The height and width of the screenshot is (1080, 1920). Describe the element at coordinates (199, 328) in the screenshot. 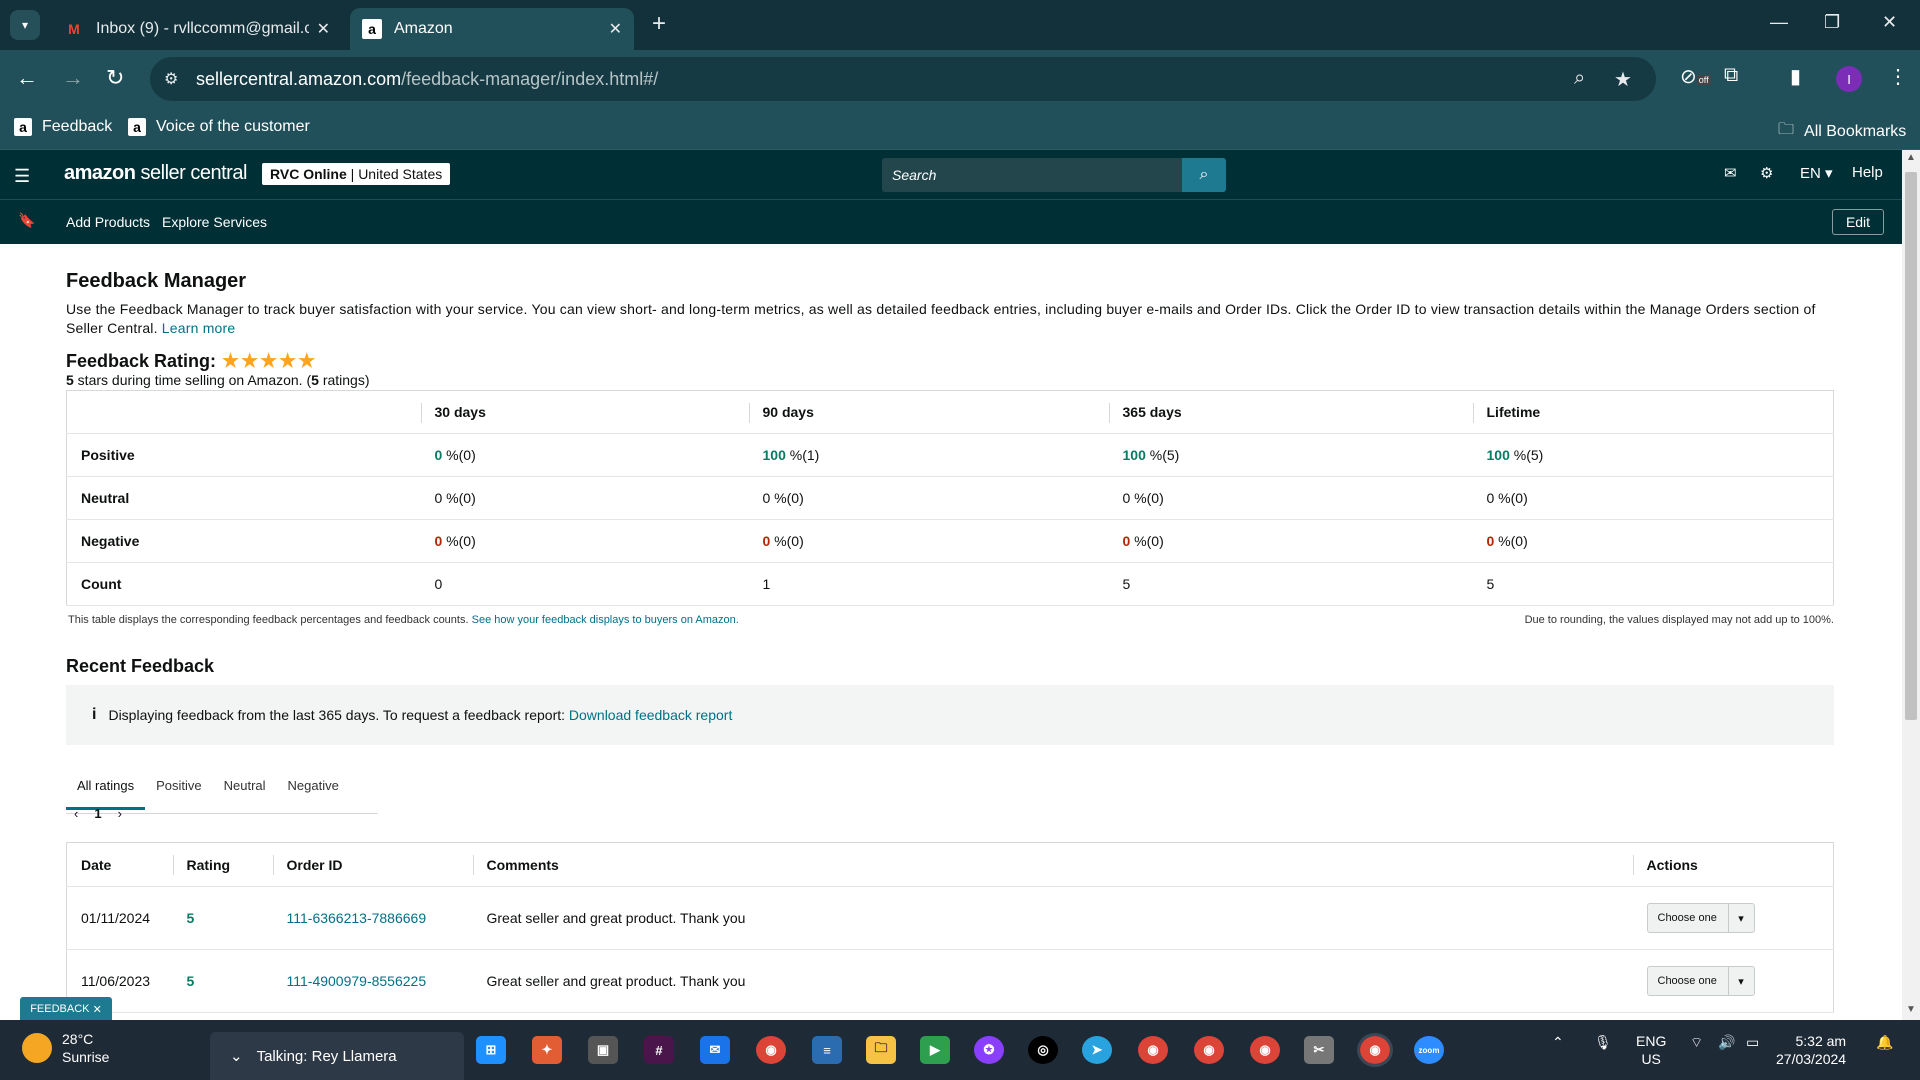

I see `learn-more-link: Learn more` at that location.